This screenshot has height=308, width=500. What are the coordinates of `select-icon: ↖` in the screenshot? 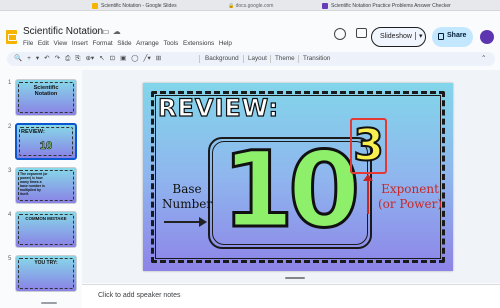 It's located at (101, 58).